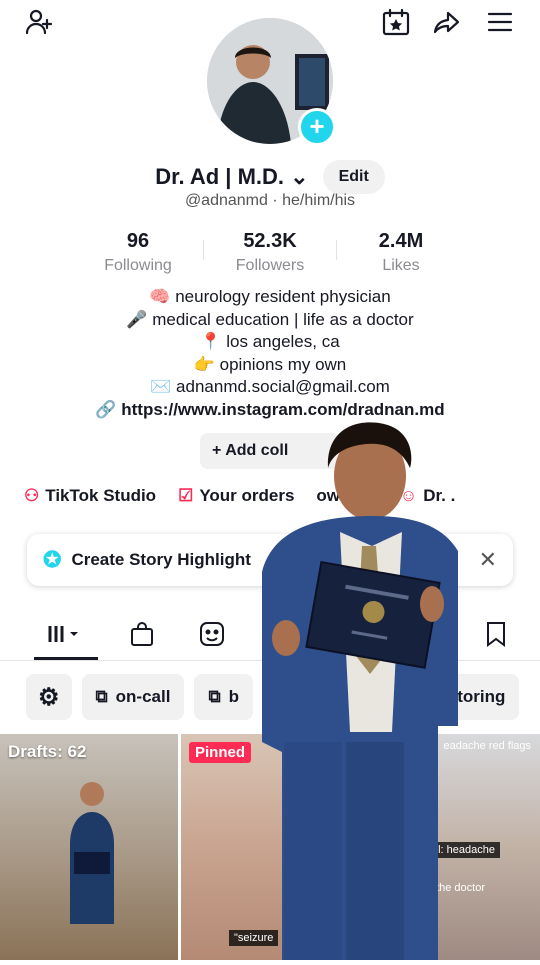 Image resolution: width=540 pixels, height=965 pixels. I want to click on bio-line: 🎤 medical education | life as a doctor, so click(270, 319).